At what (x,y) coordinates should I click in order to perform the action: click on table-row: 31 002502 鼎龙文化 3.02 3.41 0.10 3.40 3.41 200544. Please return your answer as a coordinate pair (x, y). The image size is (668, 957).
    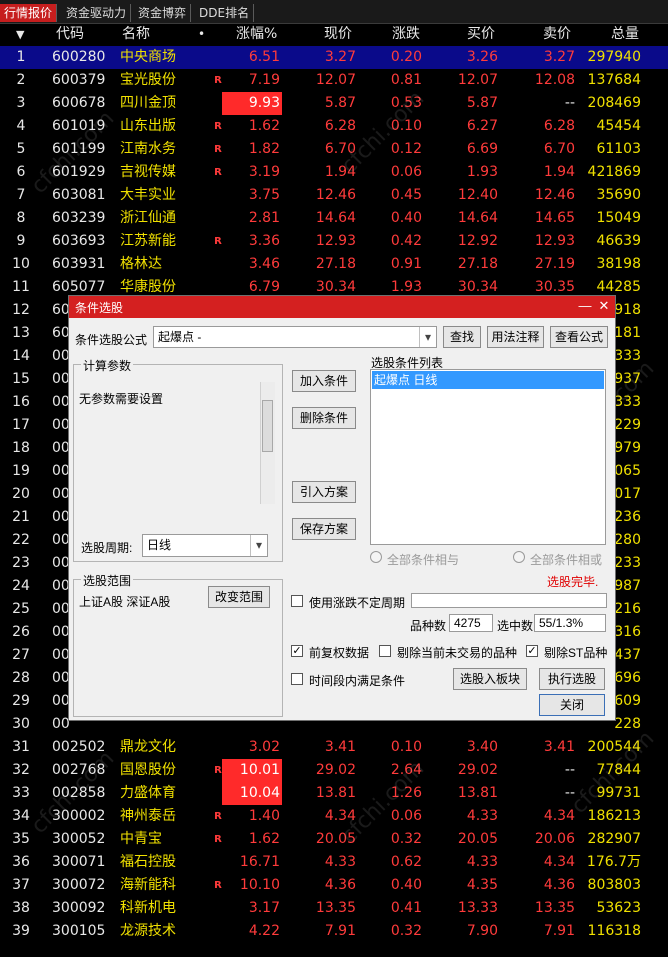
    Looking at the image, I should click on (334, 747).